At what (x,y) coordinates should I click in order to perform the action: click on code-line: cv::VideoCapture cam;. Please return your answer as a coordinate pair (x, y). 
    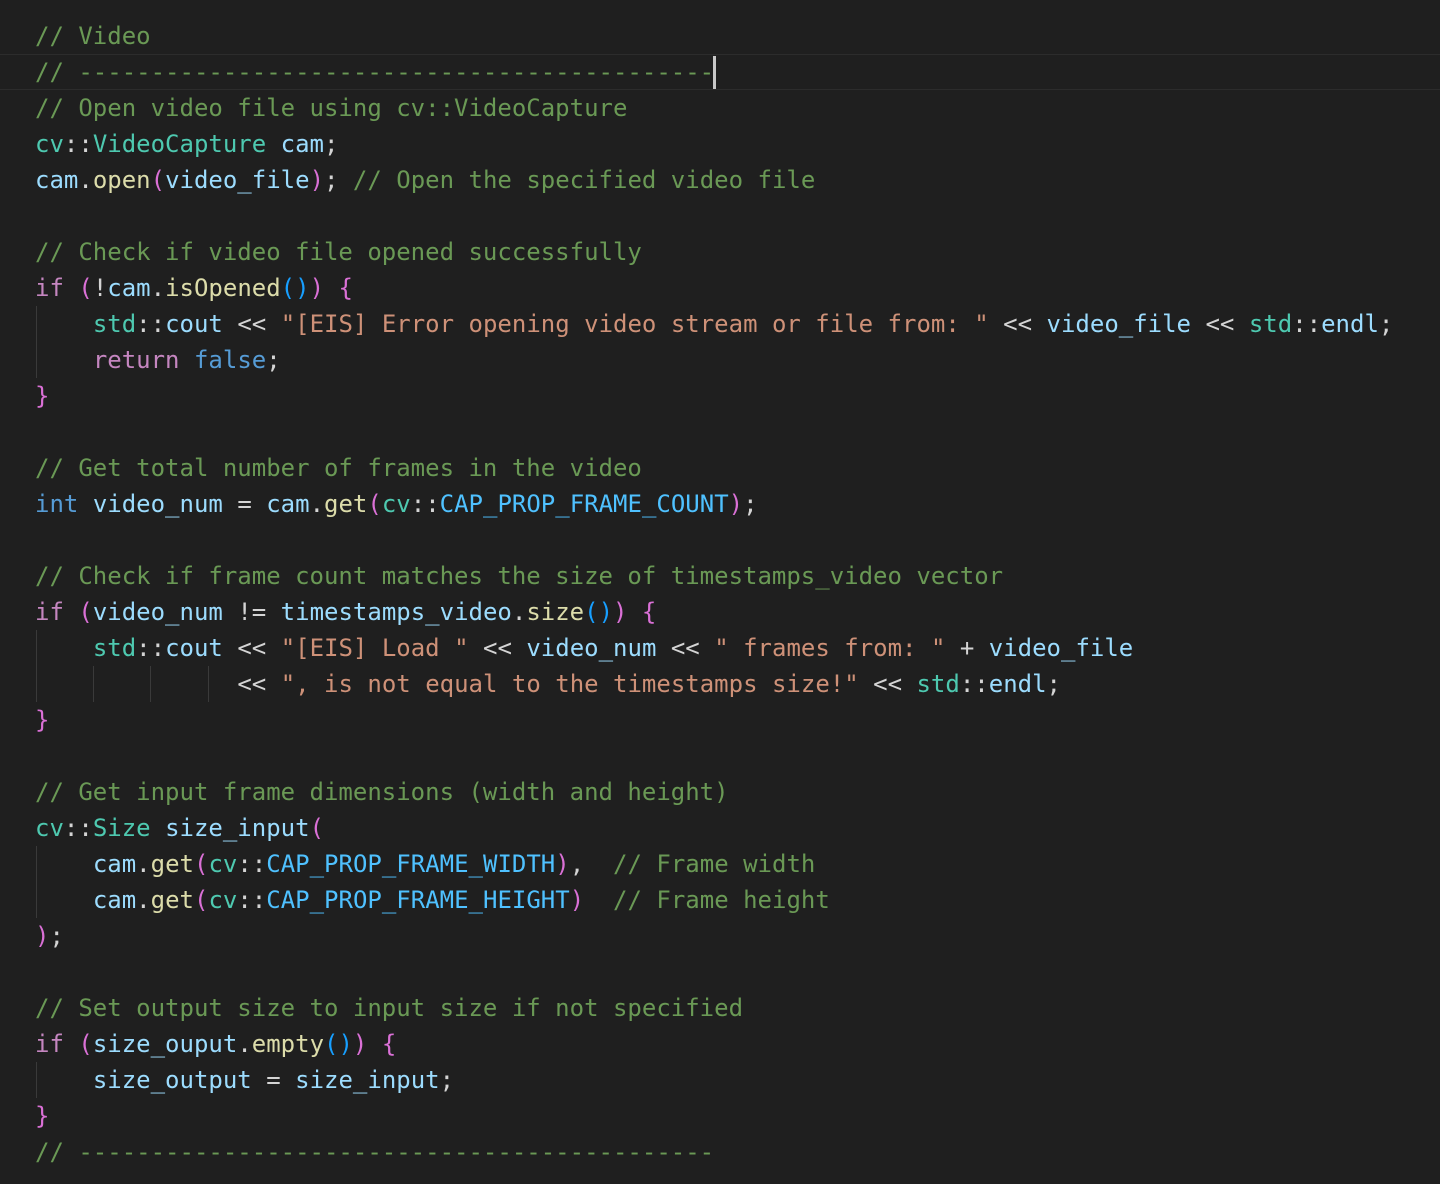
    Looking at the image, I should click on (186, 144).